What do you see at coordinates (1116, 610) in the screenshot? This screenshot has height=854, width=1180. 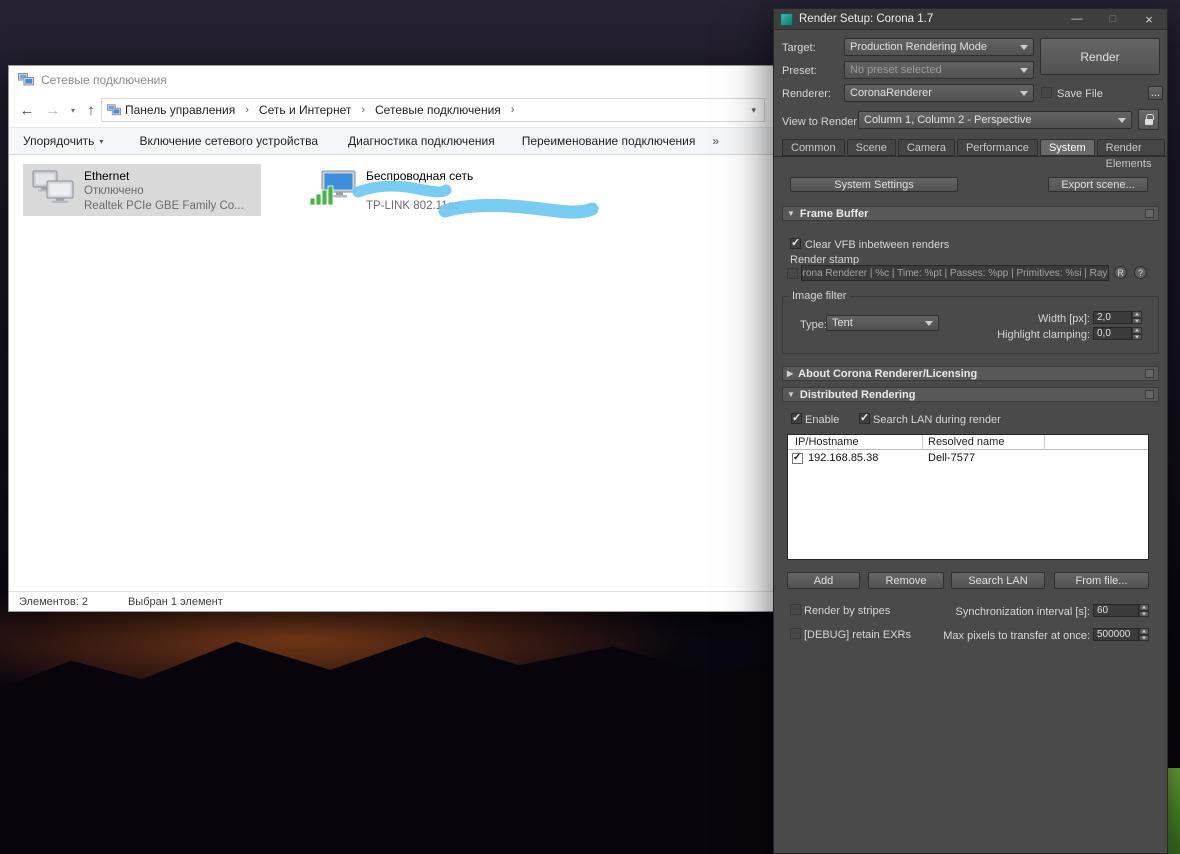 I see `sync-interval-spinner: 60` at bounding box center [1116, 610].